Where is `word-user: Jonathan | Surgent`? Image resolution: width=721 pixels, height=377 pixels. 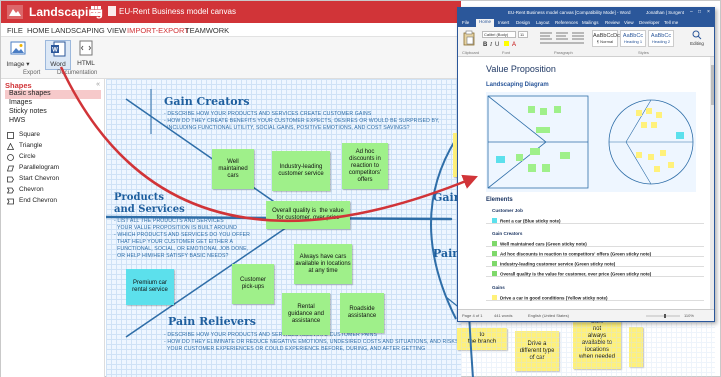
word-user: Jonathan | Surgent is located at coordinates (665, 12).